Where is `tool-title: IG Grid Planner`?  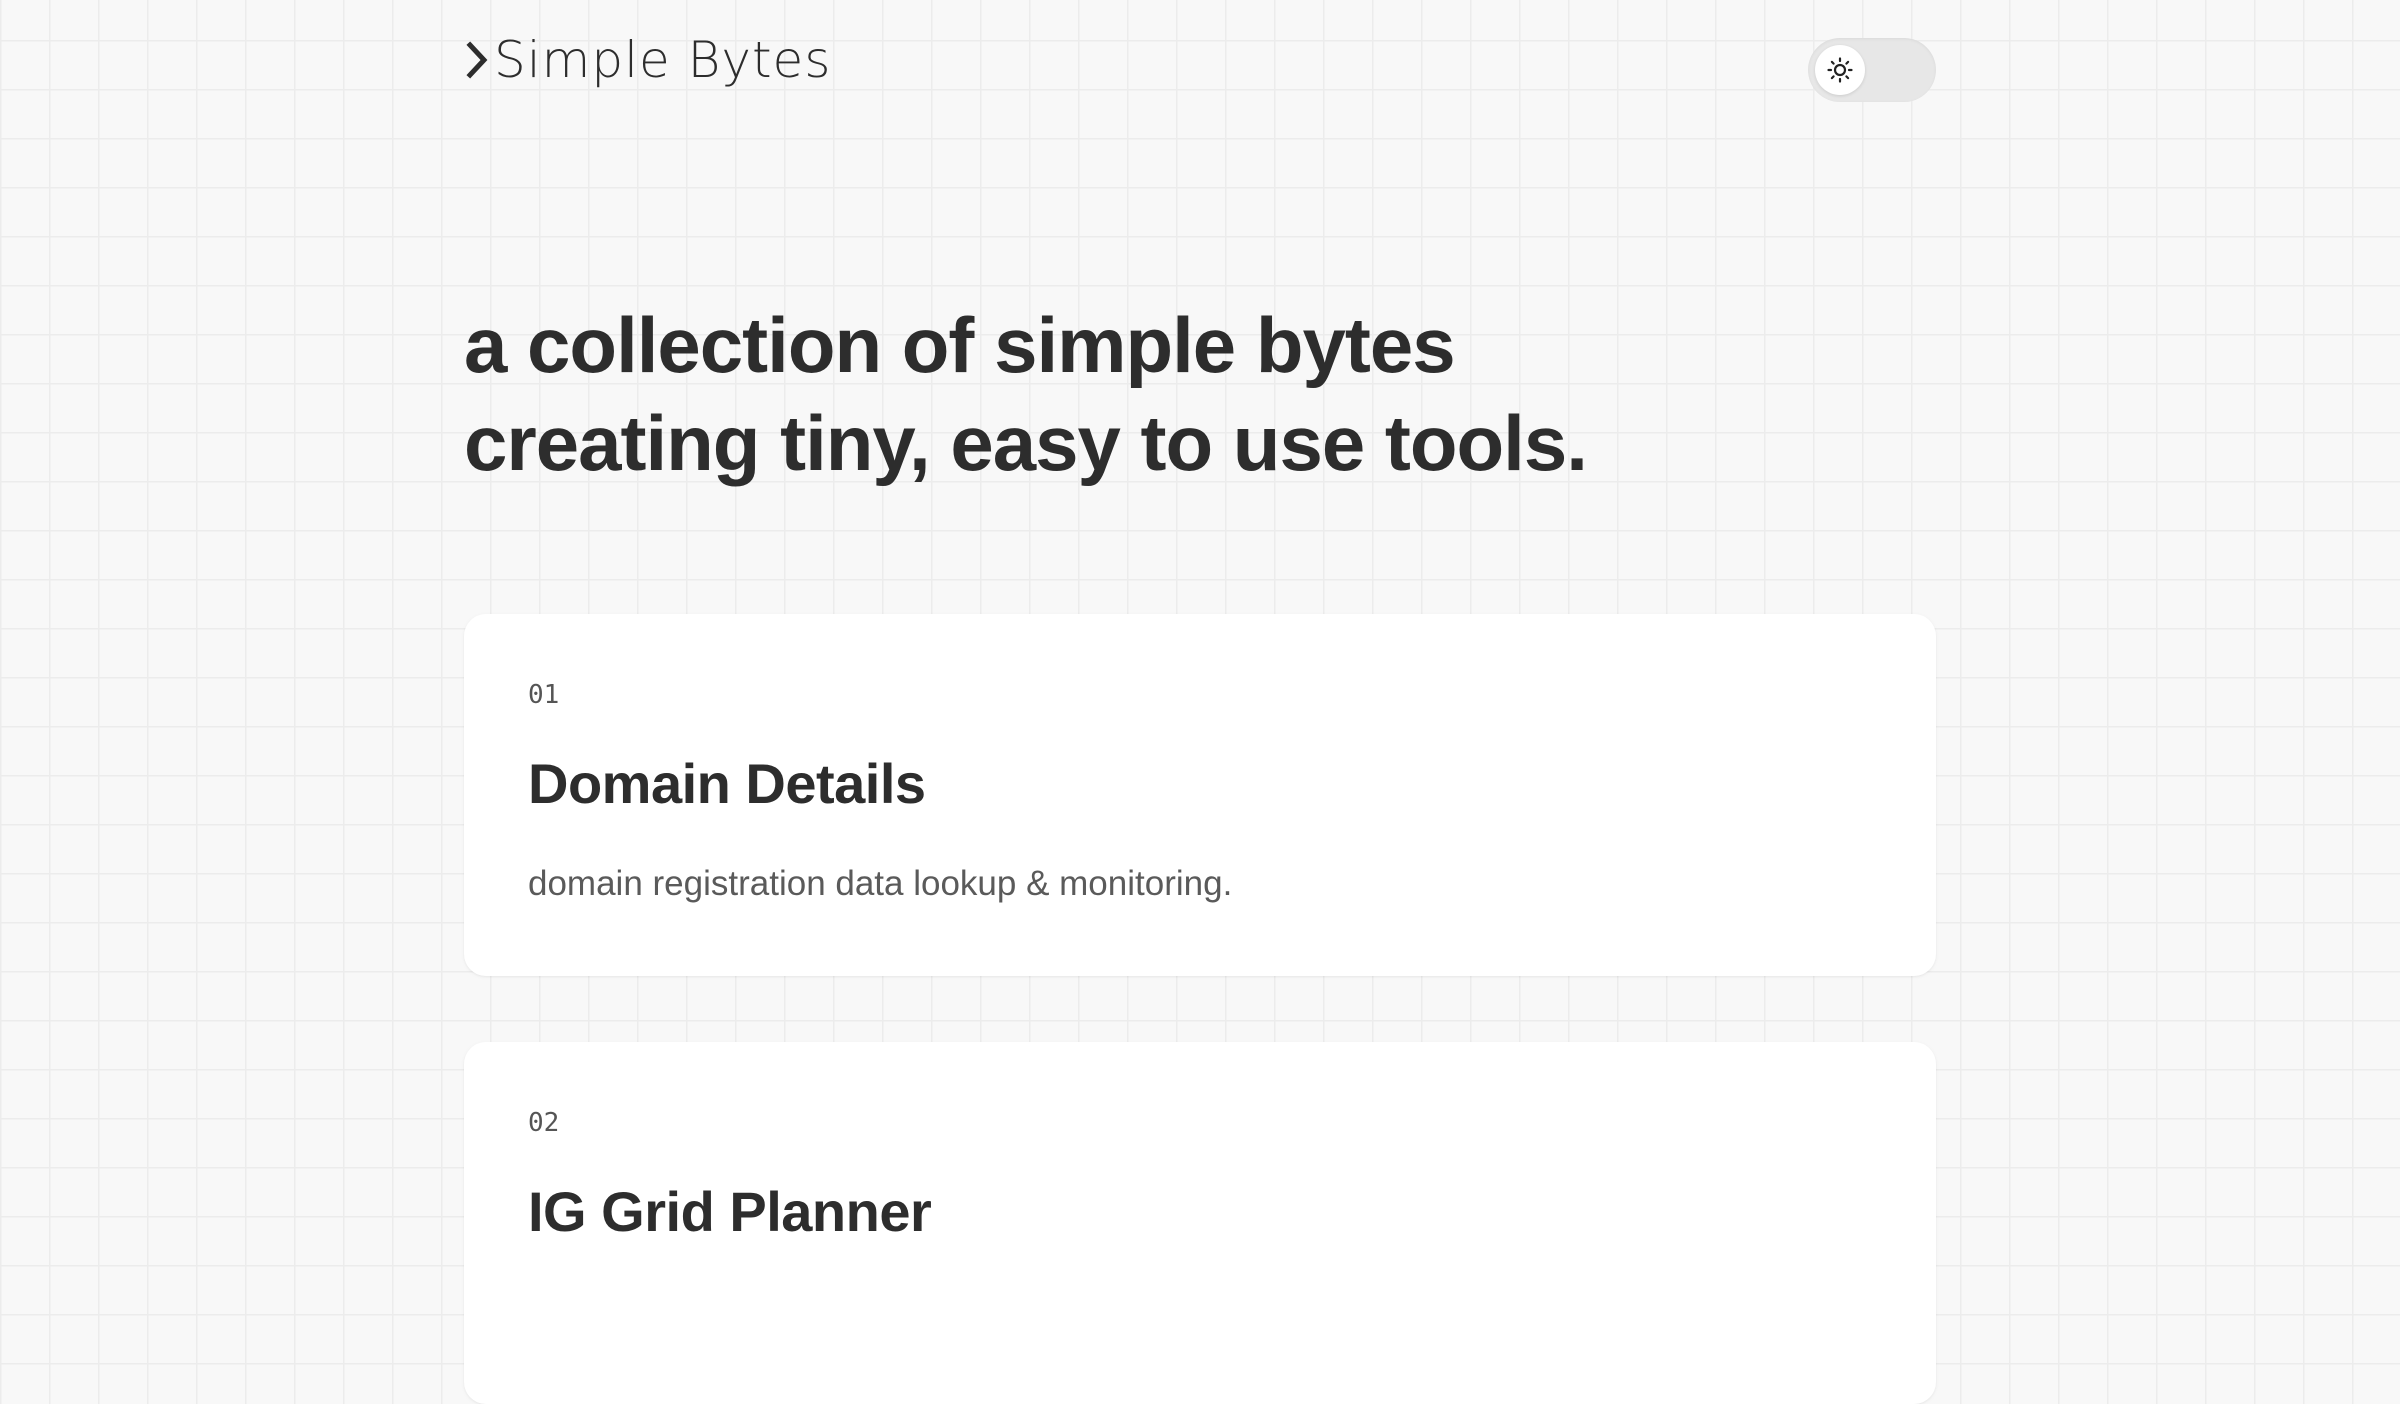 tool-title: IG Grid Planner is located at coordinates (730, 1211).